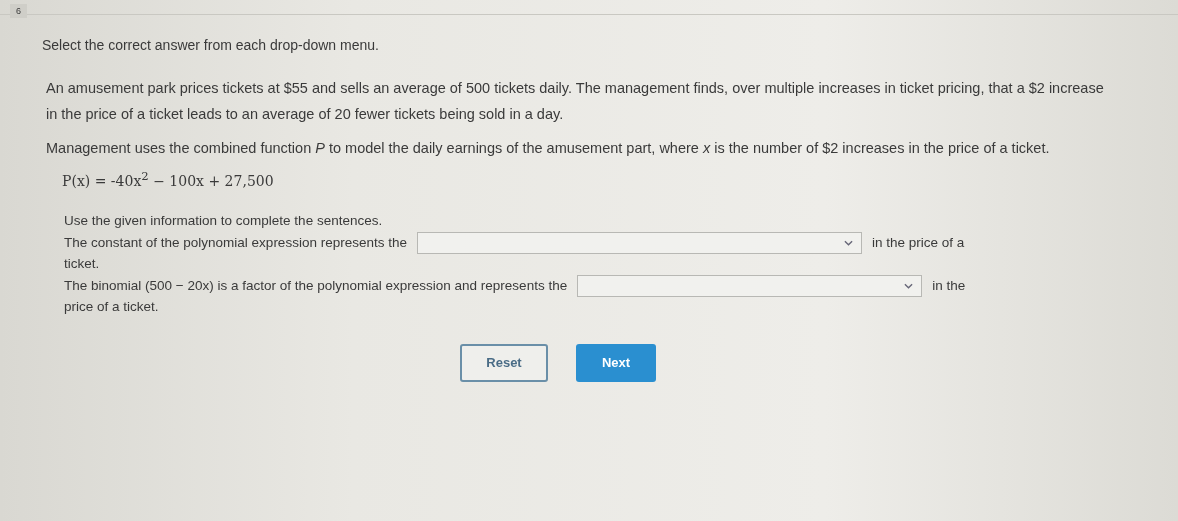 The width and height of the screenshot is (1178, 521). I want to click on instruction-text: Select the correct answer from each drop-down menu., so click(211, 45).